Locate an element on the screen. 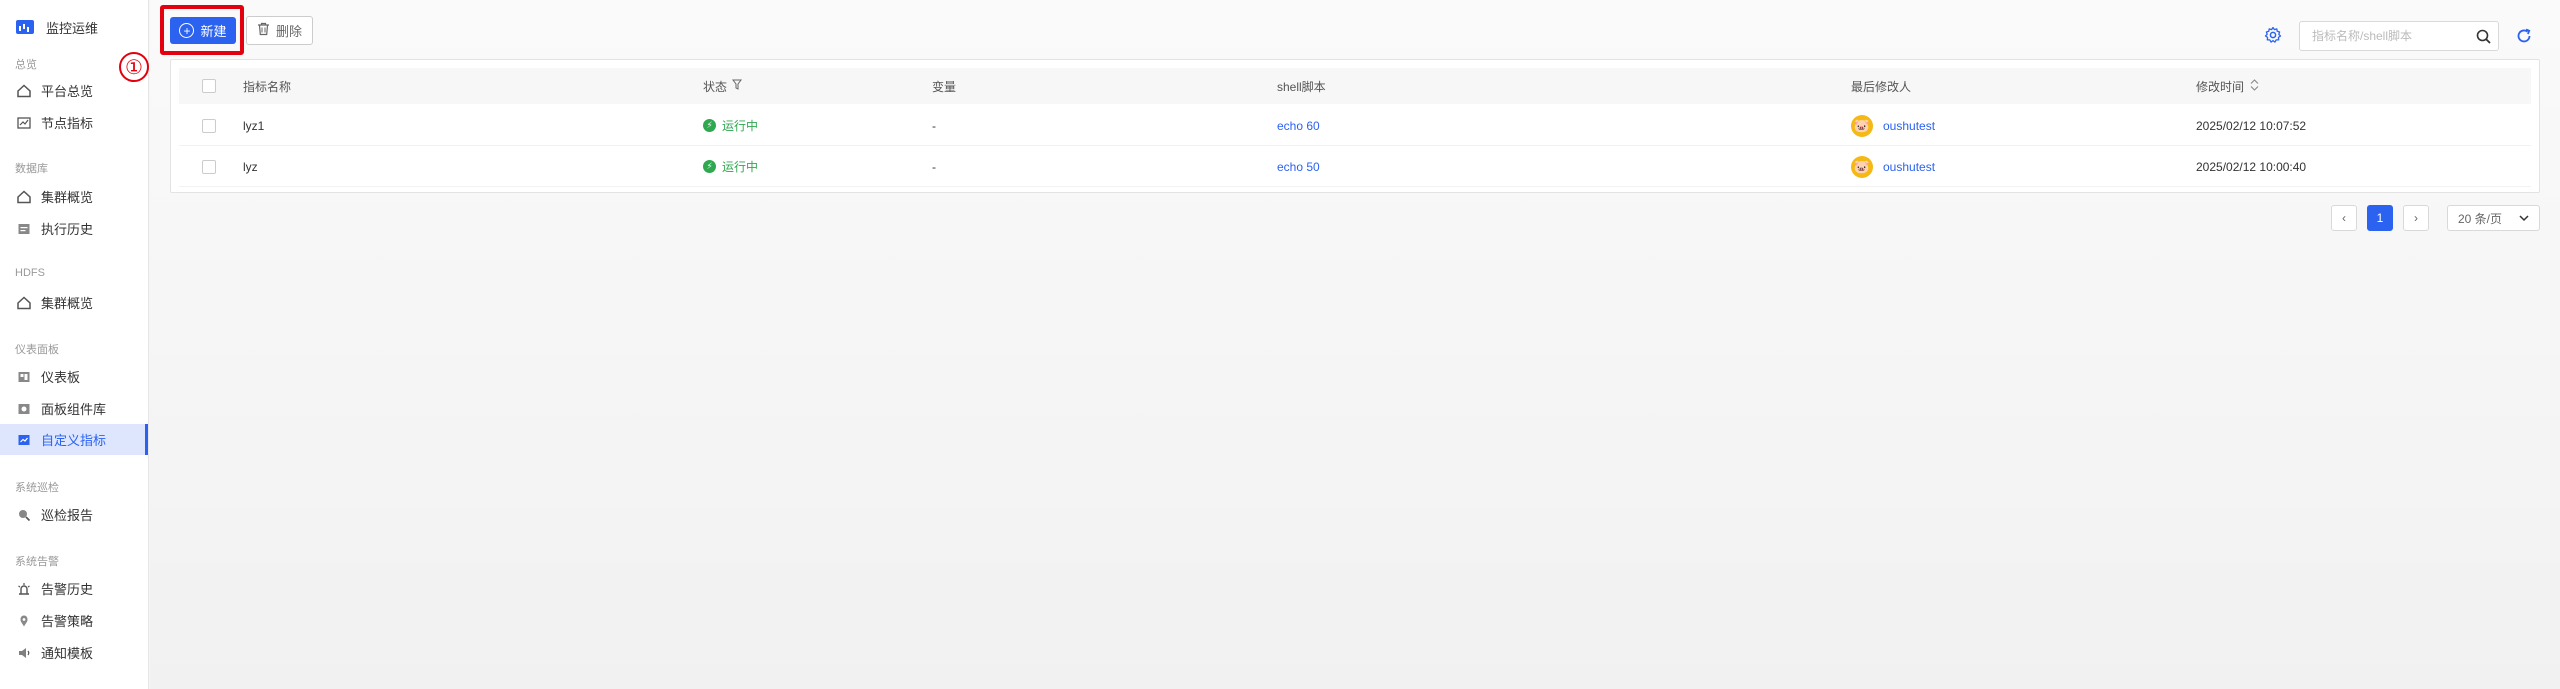  alarm-history-icon is located at coordinates (24, 589).